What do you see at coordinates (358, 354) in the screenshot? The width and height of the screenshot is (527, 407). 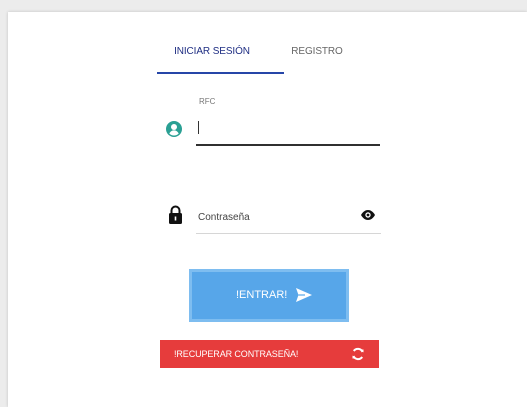 I see `refresh-icon` at bounding box center [358, 354].